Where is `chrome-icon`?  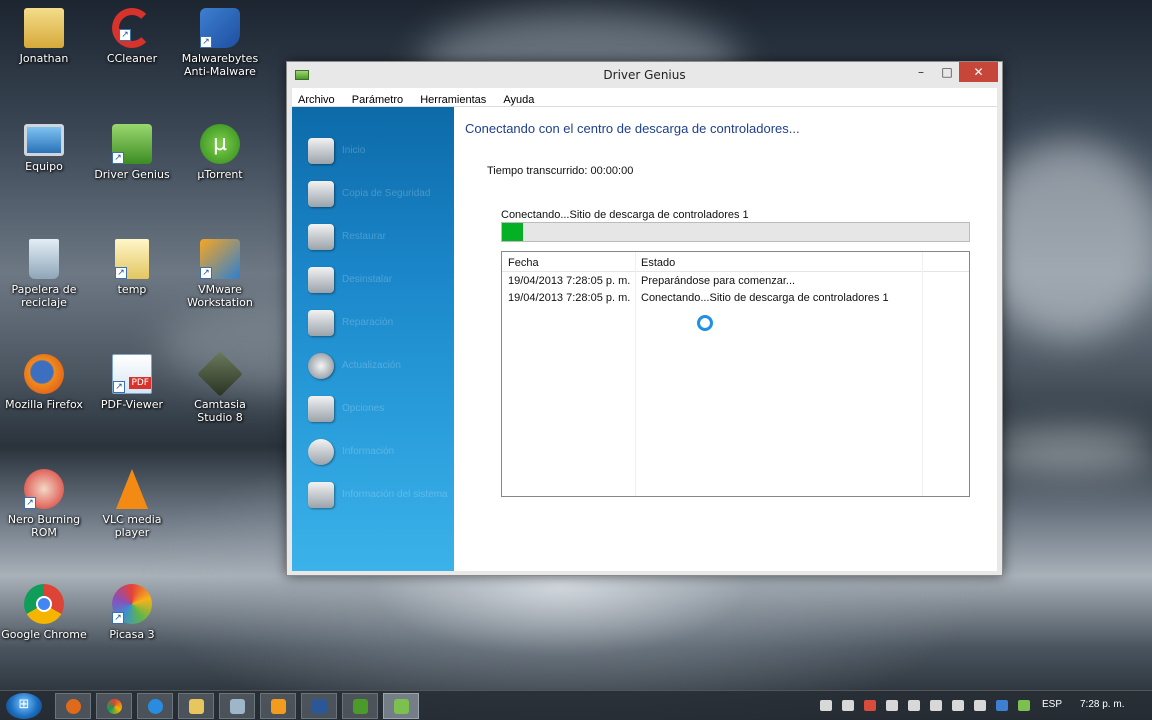 chrome-icon is located at coordinates (114, 706).